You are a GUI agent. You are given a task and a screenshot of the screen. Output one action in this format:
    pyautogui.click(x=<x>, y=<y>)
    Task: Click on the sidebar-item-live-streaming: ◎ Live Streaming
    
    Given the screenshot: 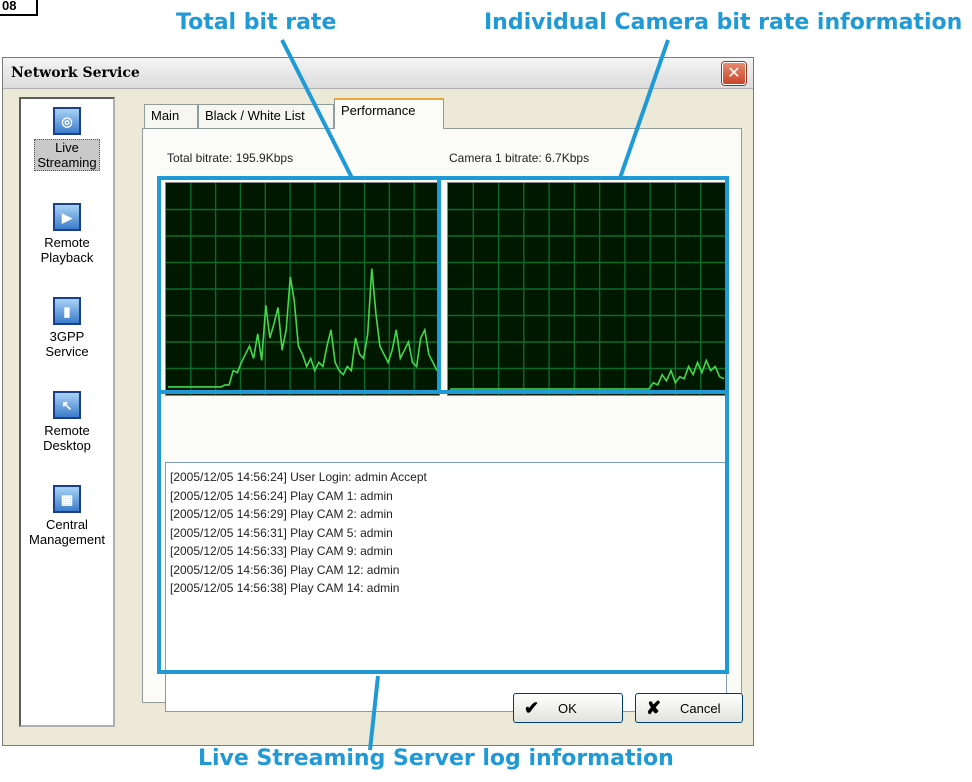 What is the action you would take?
    pyautogui.click(x=67, y=139)
    